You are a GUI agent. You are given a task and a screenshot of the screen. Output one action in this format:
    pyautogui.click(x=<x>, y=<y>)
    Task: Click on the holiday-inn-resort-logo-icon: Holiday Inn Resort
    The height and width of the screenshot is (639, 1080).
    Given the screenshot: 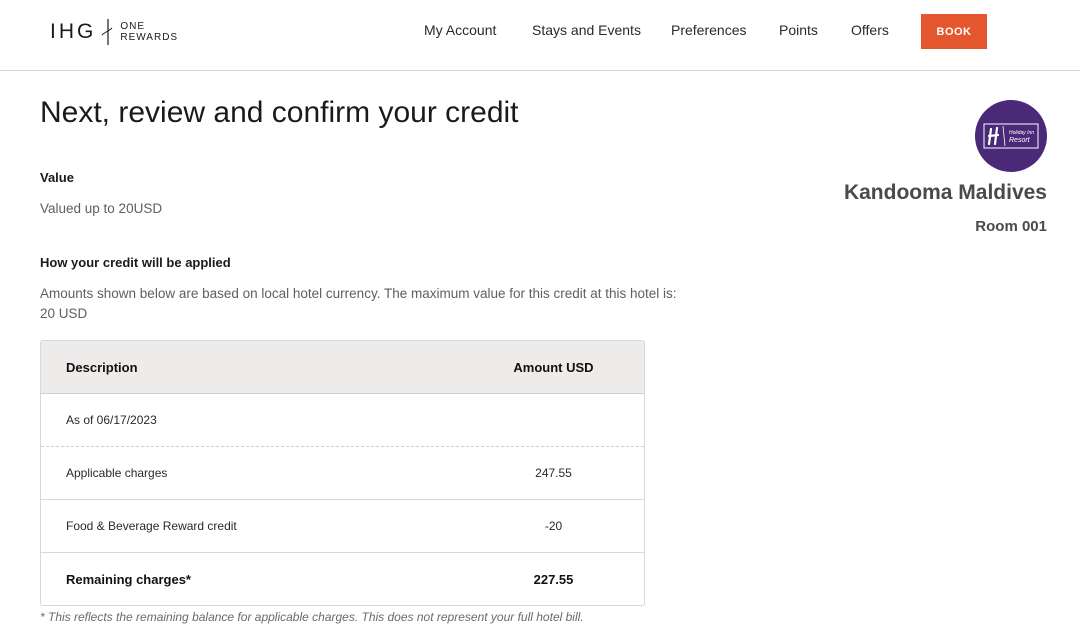 What is the action you would take?
    pyautogui.click(x=1011, y=136)
    